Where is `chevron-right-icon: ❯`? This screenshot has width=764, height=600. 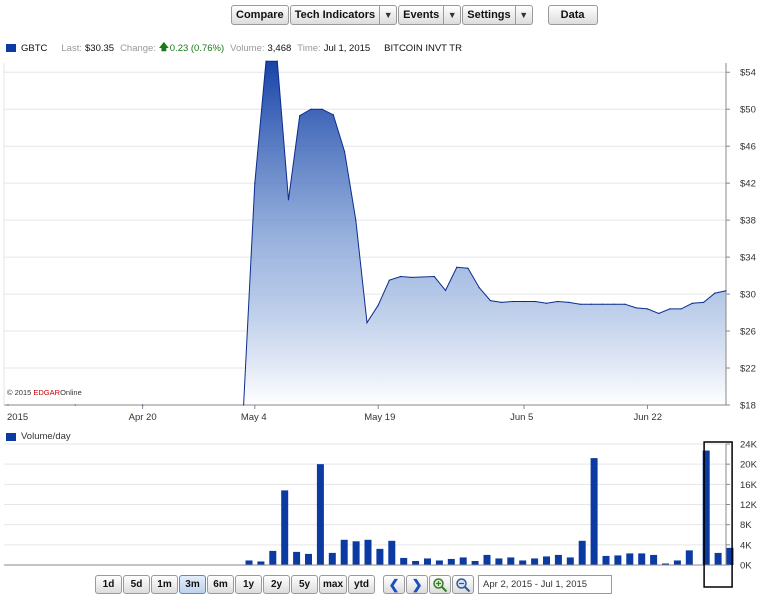 chevron-right-icon: ❯ is located at coordinates (417, 584).